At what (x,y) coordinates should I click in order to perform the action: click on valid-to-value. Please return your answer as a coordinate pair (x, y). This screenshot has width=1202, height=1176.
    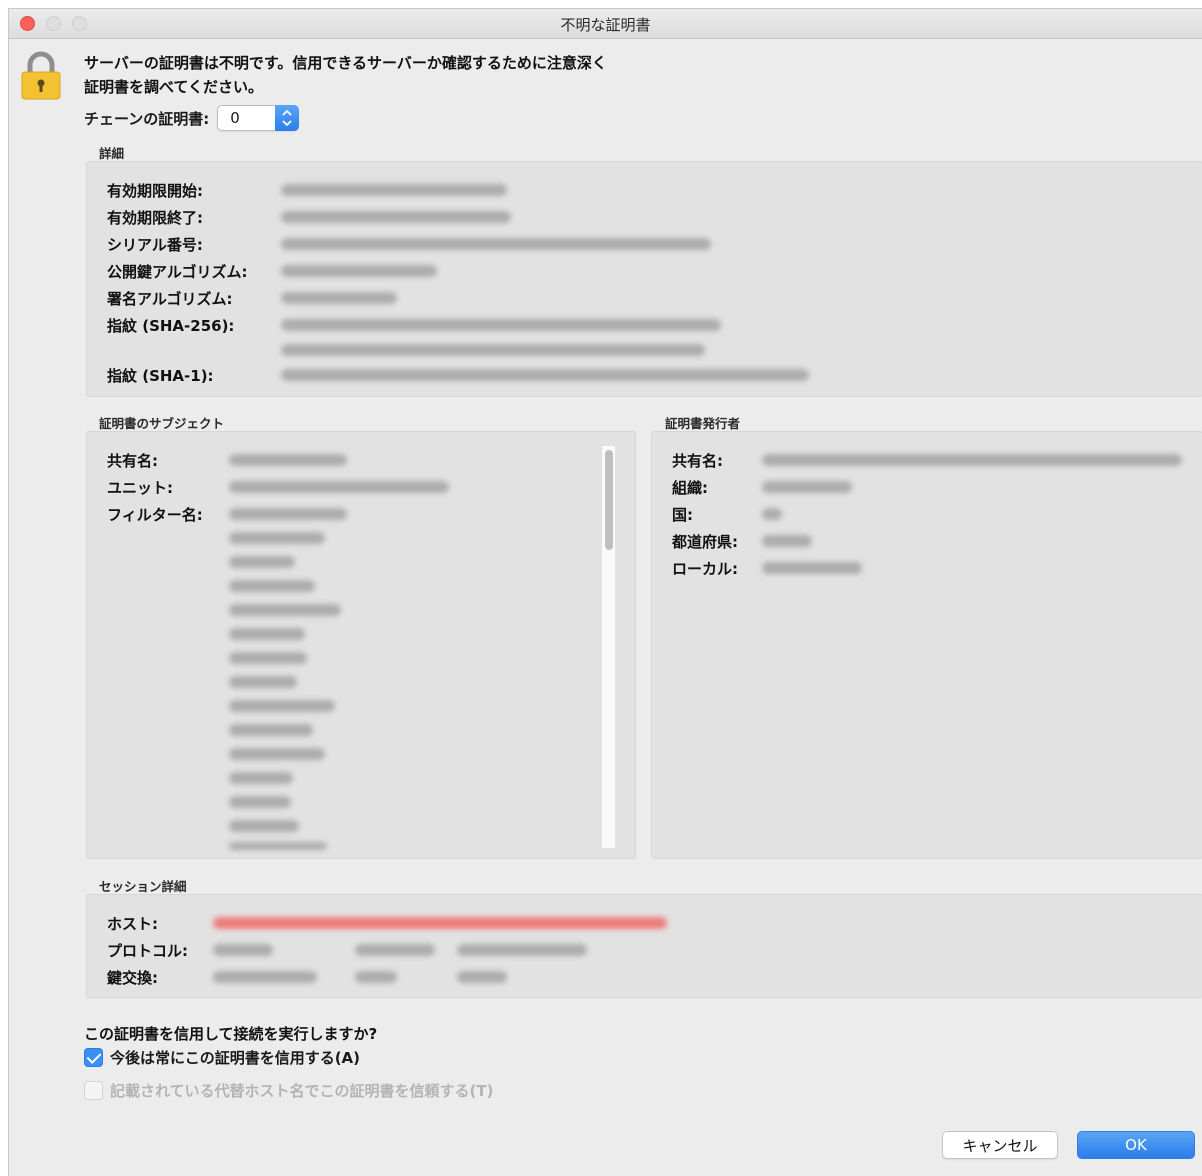
    Looking at the image, I should click on (396, 217).